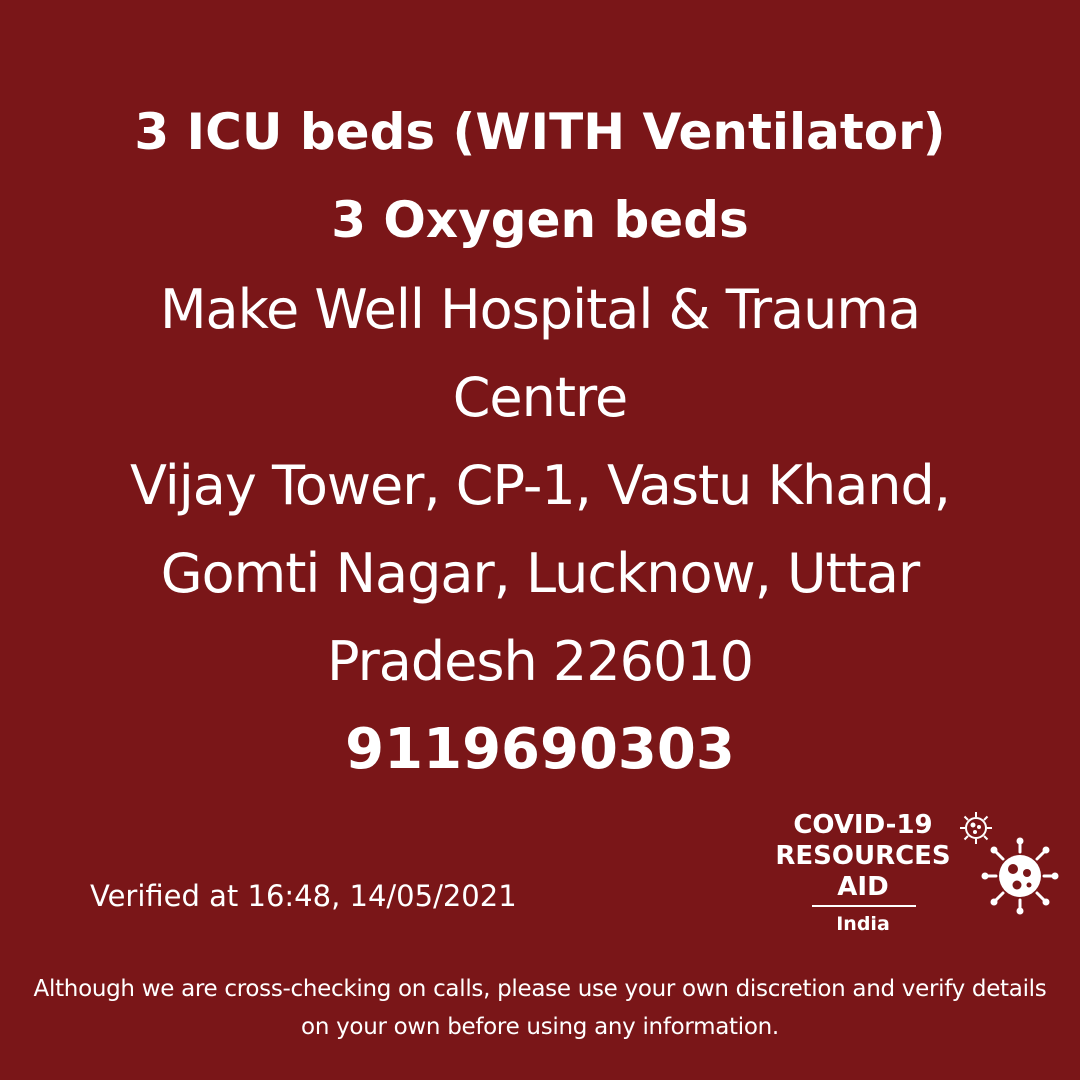  What do you see at coordinates (303, 896) in the screenshot?
I see `verified-timestamp: Verified at 16:48, 14/05/2021` at bounding box center [303, 896].